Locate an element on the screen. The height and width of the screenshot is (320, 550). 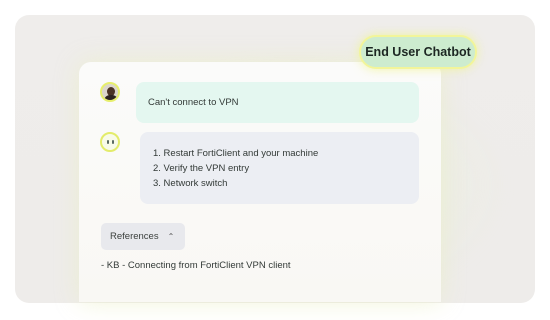
badge-label: End User Chatbot is located at coordinates (418, 52).